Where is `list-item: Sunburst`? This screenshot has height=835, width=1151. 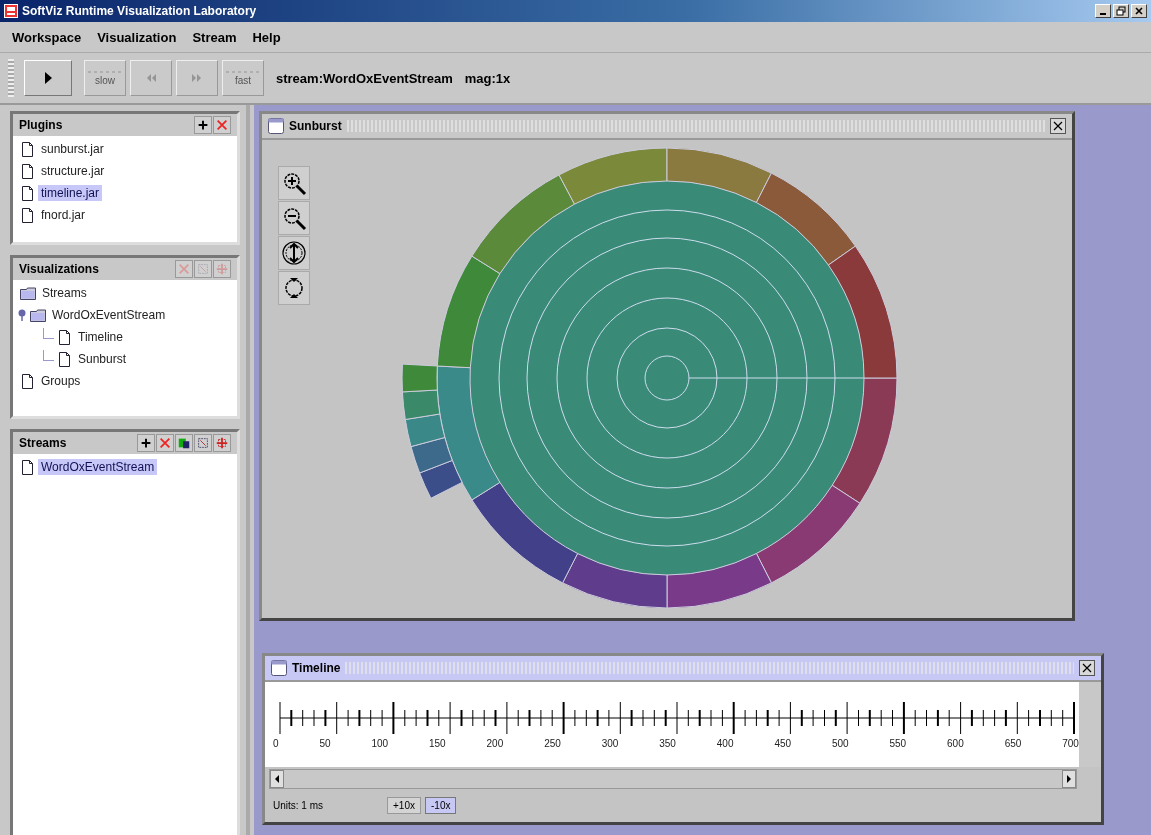
list-item: Sunburst is located at coordinates (102, 359).